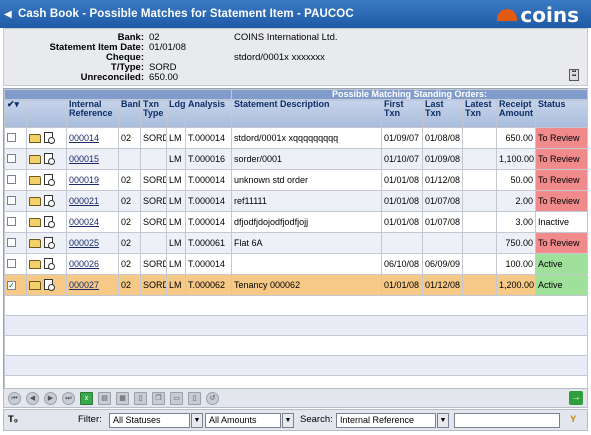  What do you see at coordinates (507, 420) in the screenshot?
I see `search-input` at bounding box center [507, 420].